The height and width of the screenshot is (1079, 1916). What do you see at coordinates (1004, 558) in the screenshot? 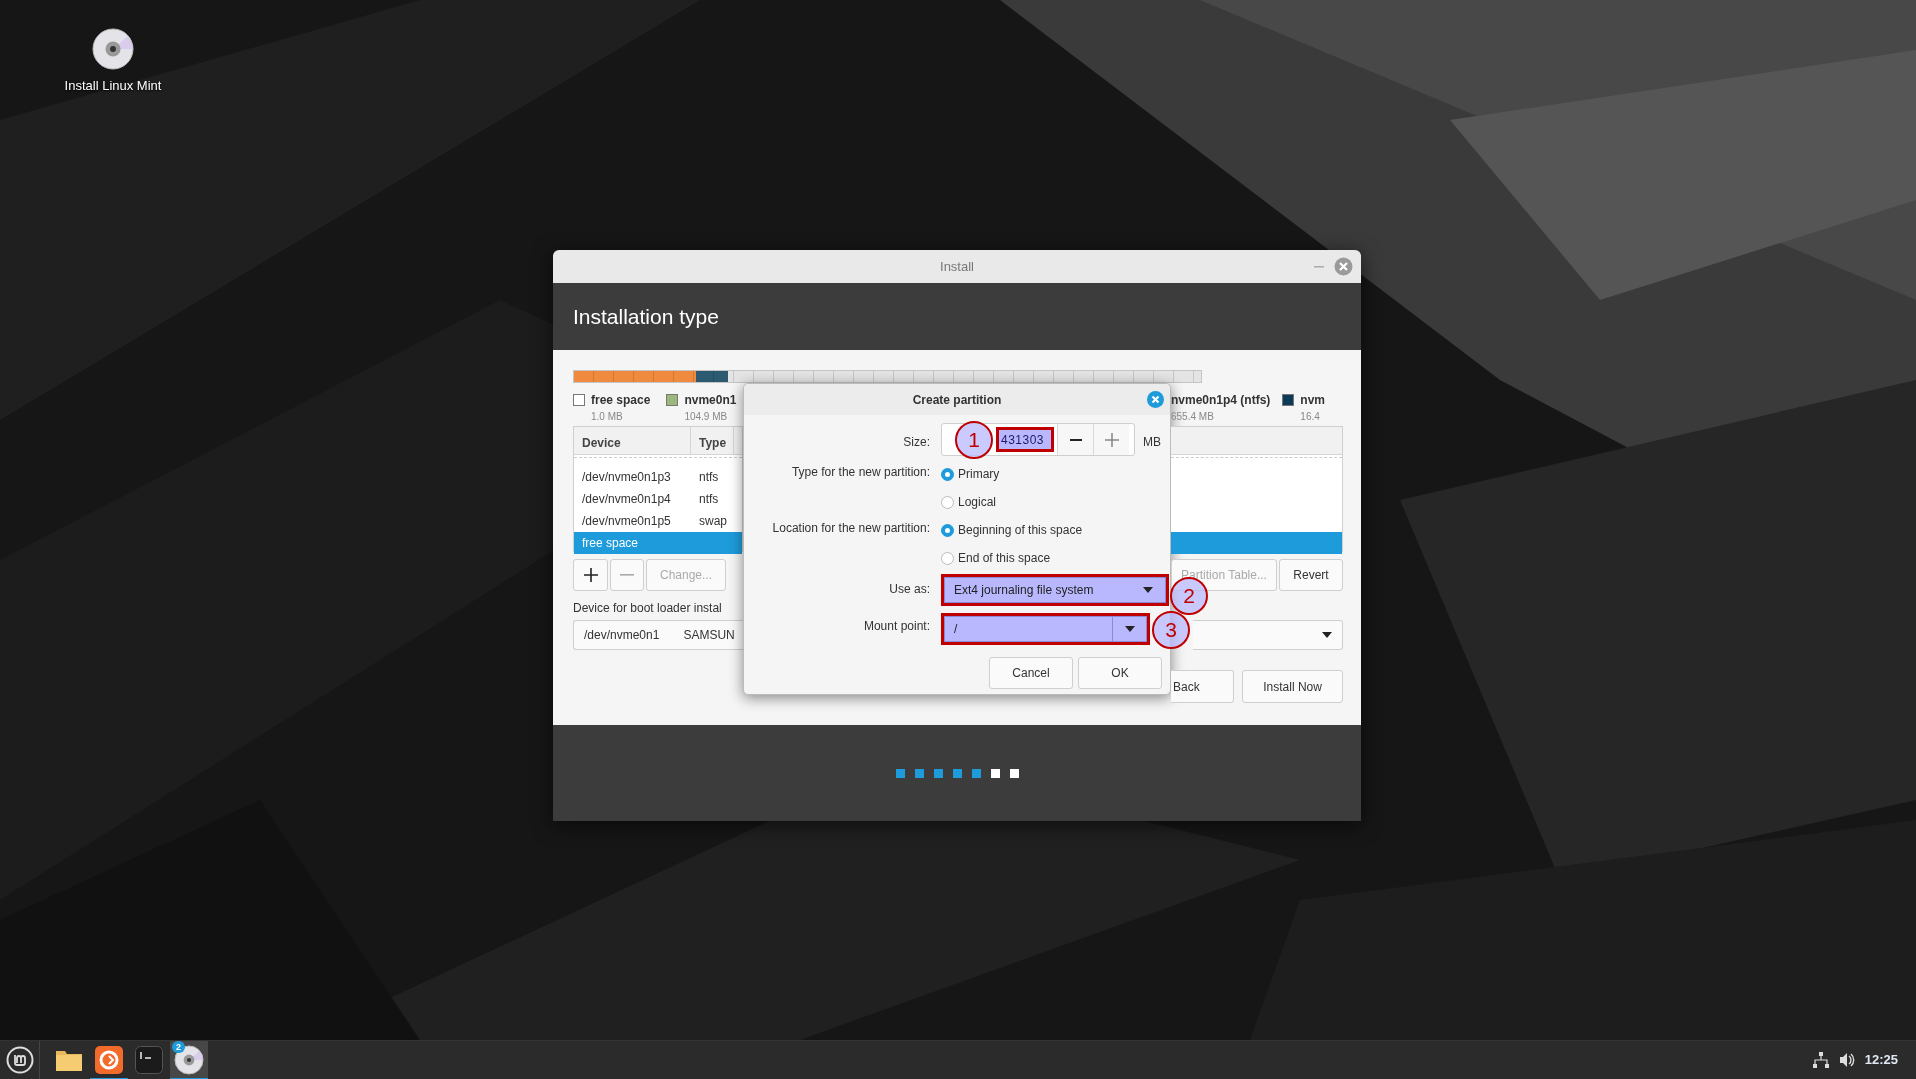
I see `radio-label: End of this space` at bounding box center [1004, 558].